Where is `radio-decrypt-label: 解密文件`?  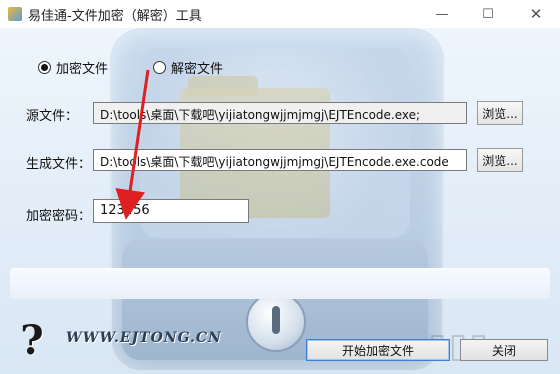
radio-decrypt-label: 解密文件 is located at coordinates (197, 69).